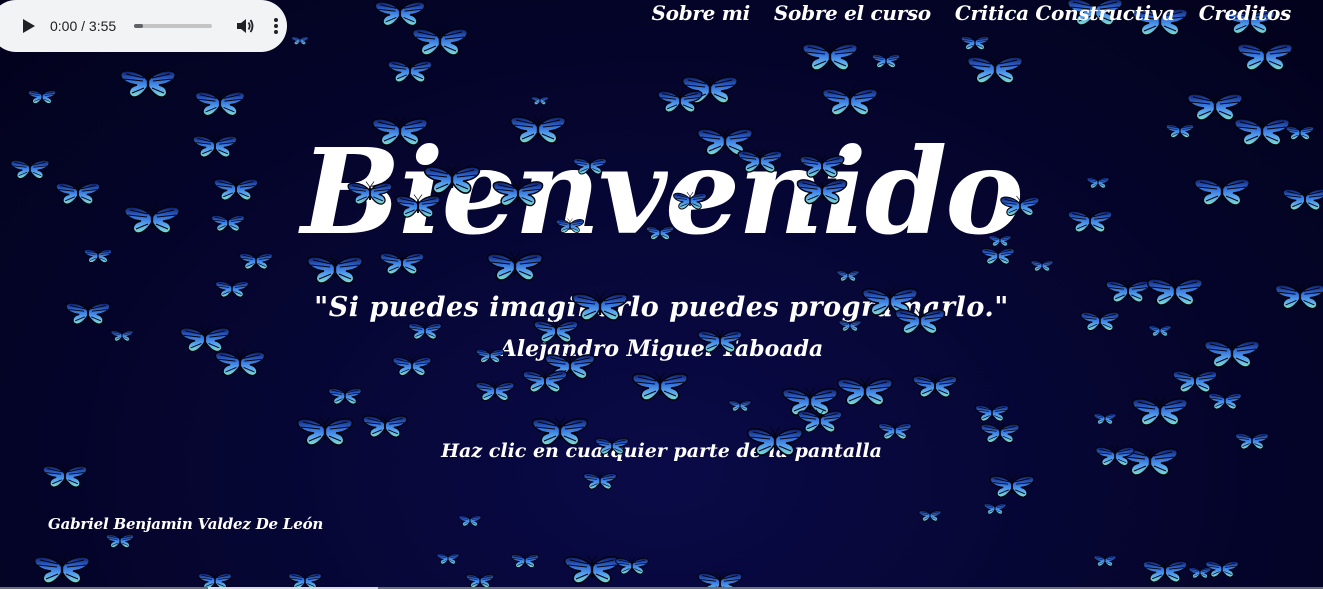 Image resolution: width=1323 pixels, height=589 pixels. I want to click on nav-item-critica-constructiva: Critica Constructiva, so click(1065, 13).